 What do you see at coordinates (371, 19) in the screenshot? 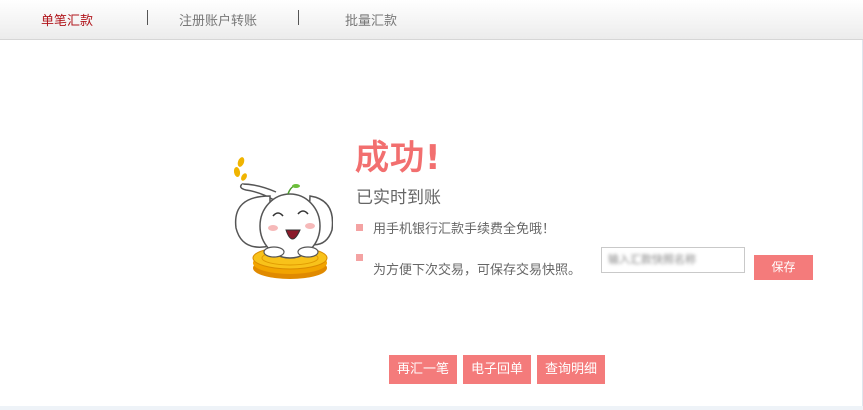
I see `tab-batch-remittance: 批量汇款` at bounding box center [371, 19].